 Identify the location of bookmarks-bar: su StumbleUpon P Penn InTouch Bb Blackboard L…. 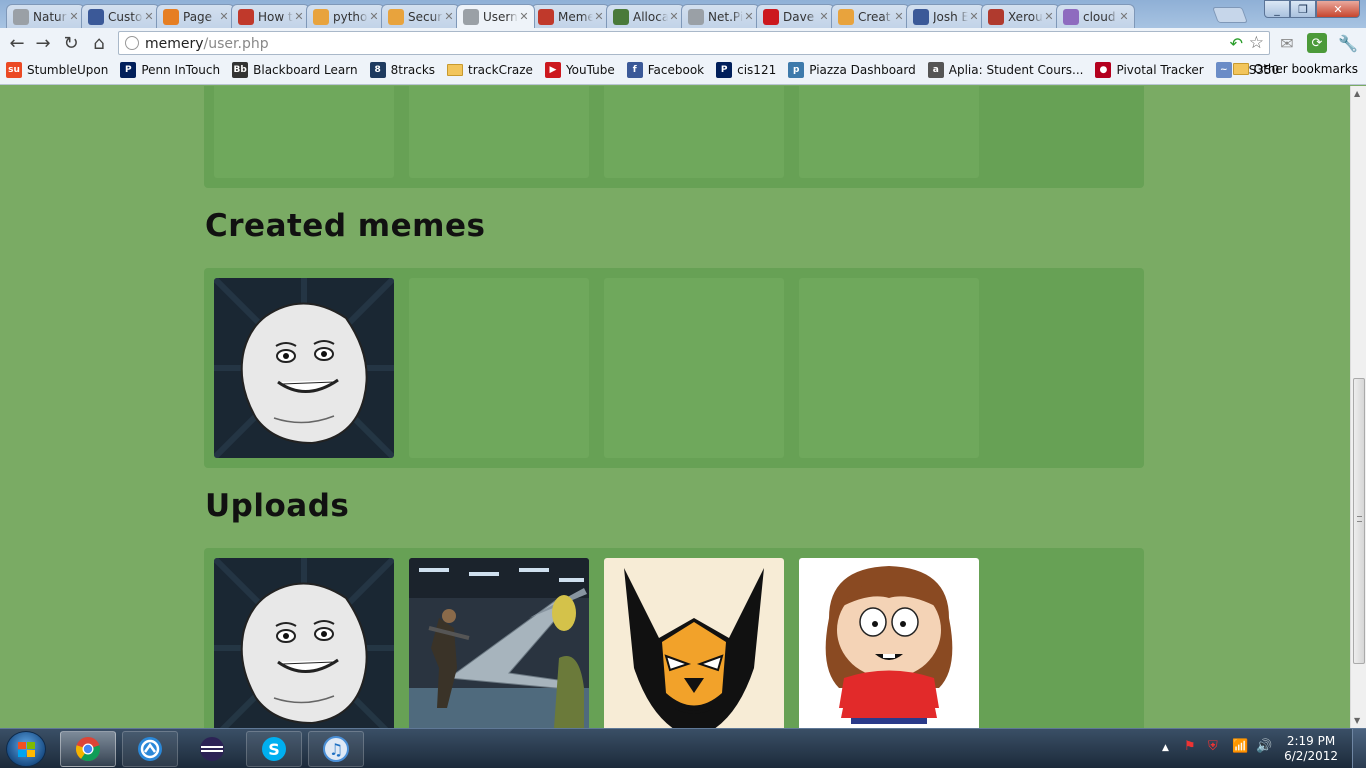
(683, 71).